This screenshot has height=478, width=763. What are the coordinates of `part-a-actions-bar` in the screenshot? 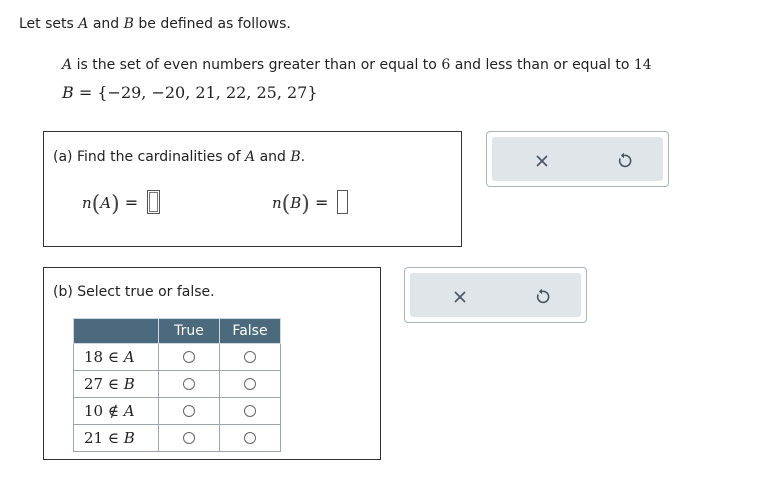 It's located at (577, 159).